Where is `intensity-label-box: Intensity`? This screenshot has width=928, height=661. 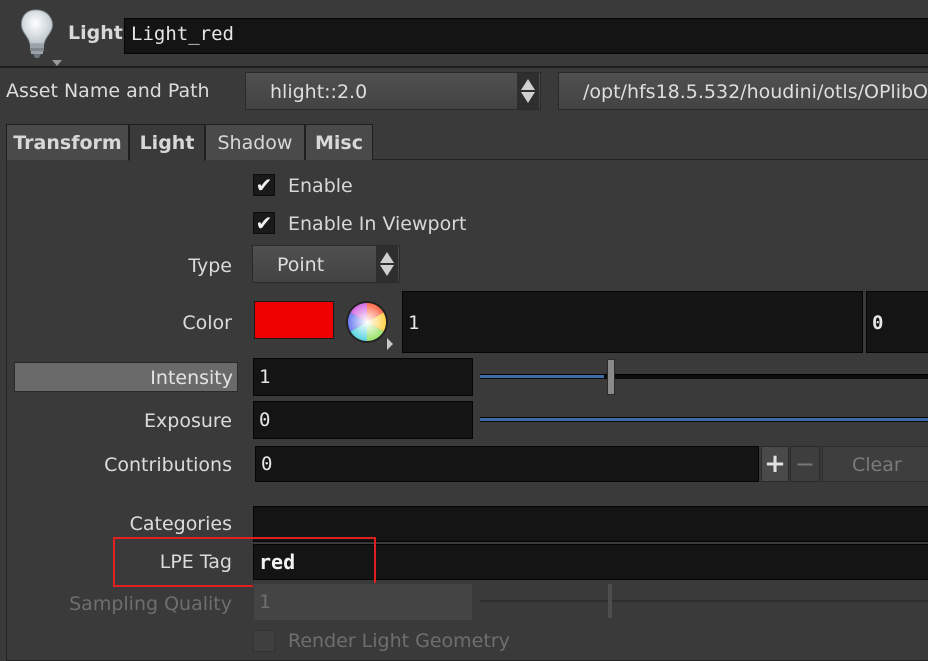 intensity-label-box: Intensity is located at coordinates (126, 377).